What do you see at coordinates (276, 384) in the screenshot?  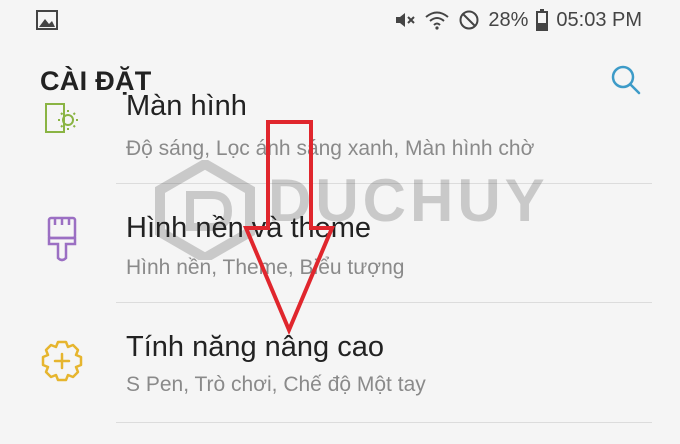 I see `list-item-subtitle: S Pen, Trò chơi, Chế độ Một tay` at bounding box center [276, 384].